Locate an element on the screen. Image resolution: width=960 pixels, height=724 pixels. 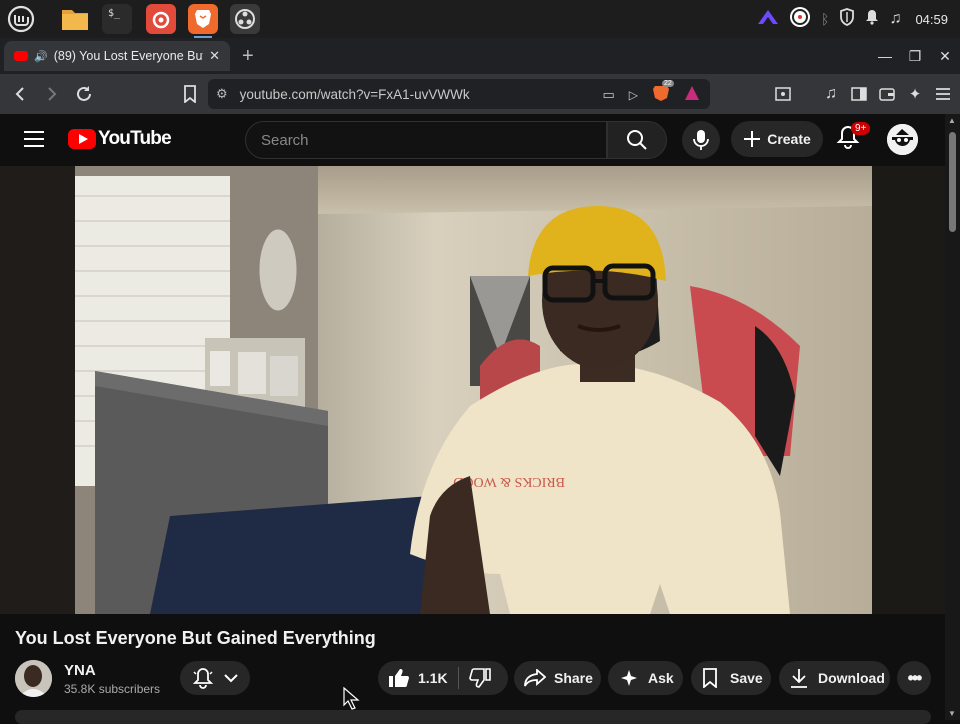
address-bar: ⚙ youtube.com/watch?v=FxA1-uvVWWk ▭ ▷ 22 is located at coordinates (459, 94).